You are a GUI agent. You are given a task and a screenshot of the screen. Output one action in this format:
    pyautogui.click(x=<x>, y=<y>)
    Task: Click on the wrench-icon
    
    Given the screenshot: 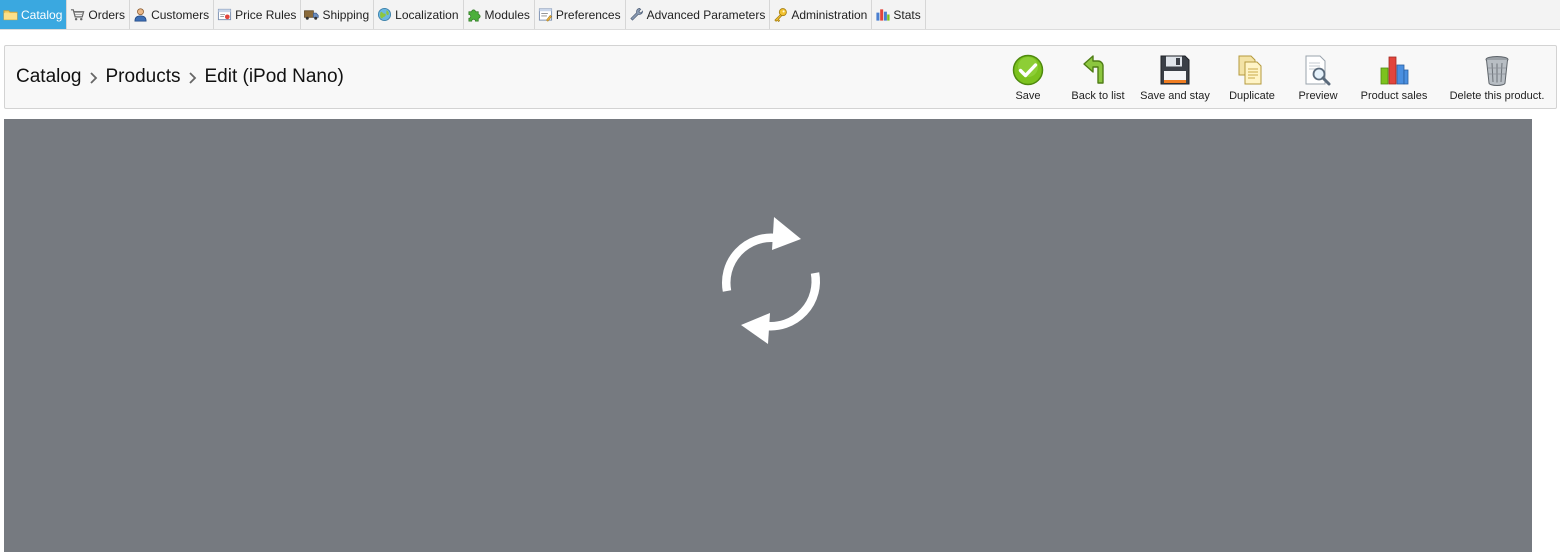 What is the action you would take?
    pyautogui.click(x=636, y=14)
    